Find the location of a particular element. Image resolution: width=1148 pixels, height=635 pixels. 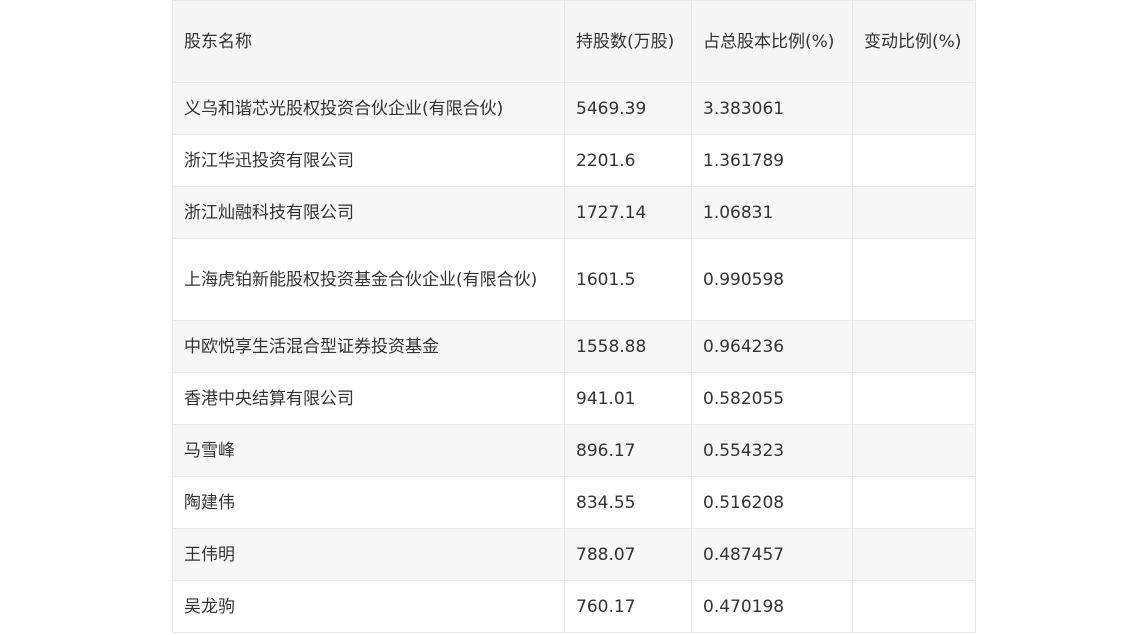

cell-share-ratio: 0.470198 is located at coordinates (772, 606).